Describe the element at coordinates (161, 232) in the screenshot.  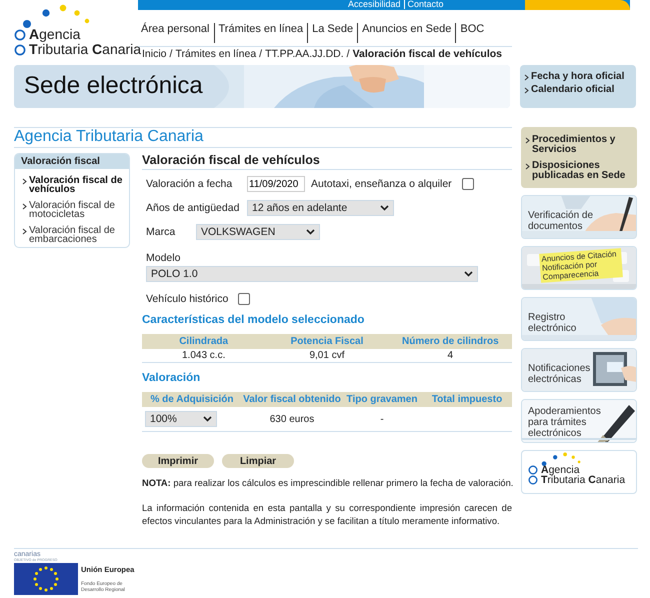
I see `field-label: Marca` at that location.